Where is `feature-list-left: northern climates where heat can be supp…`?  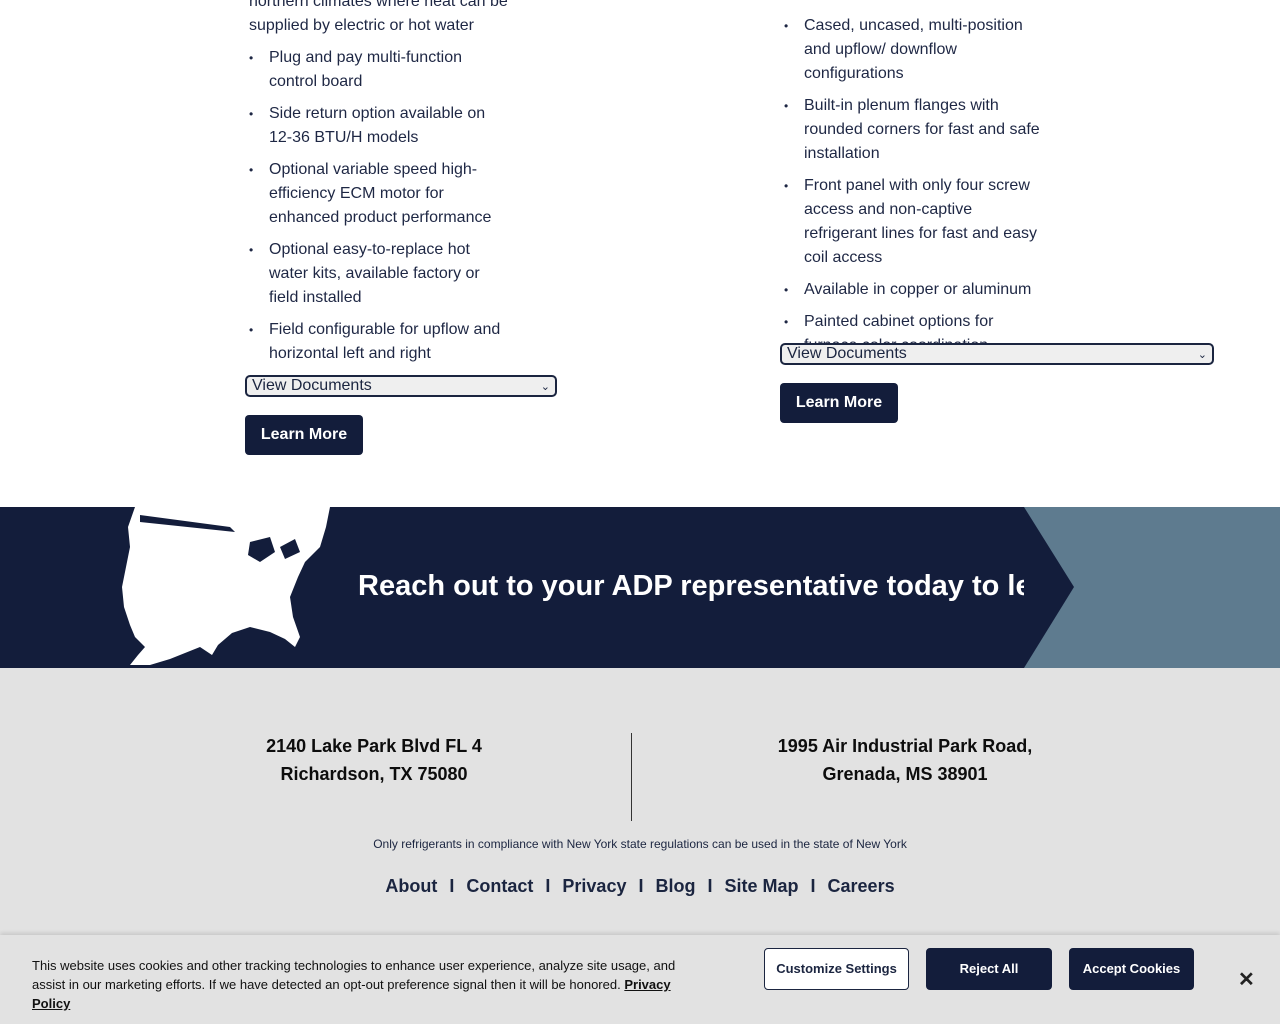
feature-list-left: northern climates where heat can be supp… is located at coordinates (379, 183).